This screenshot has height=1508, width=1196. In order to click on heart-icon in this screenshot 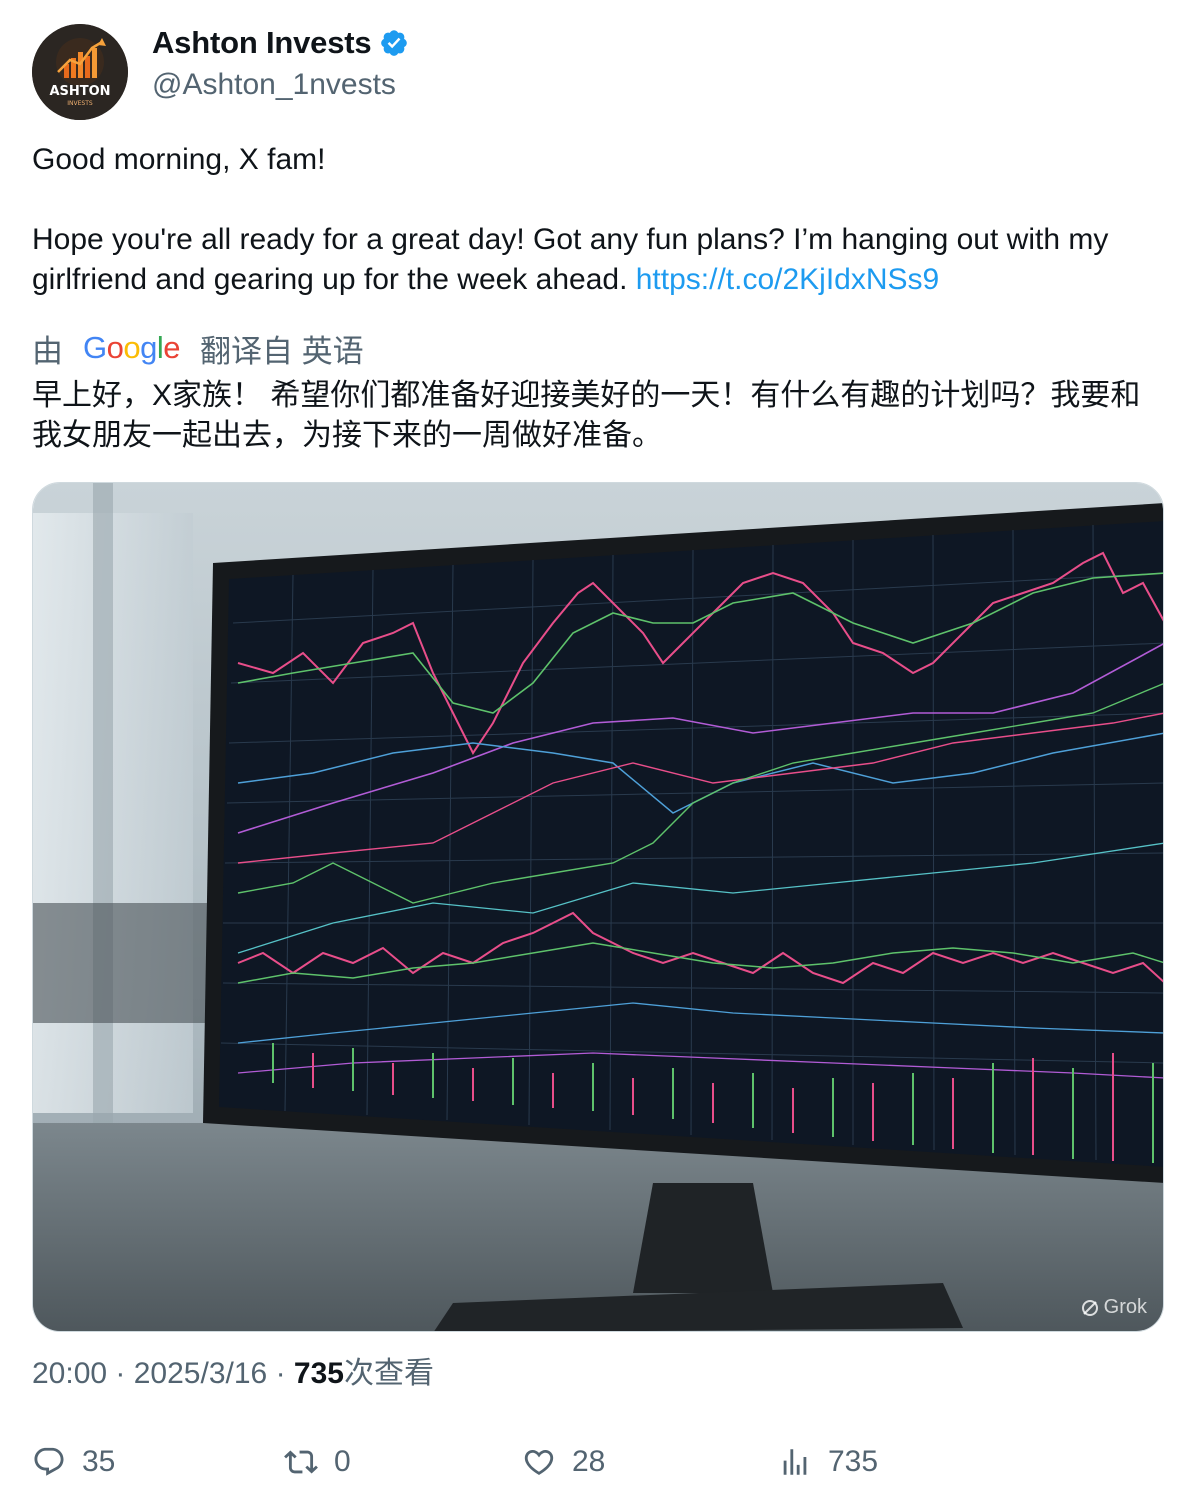, I will do `click(539, 1462)`.